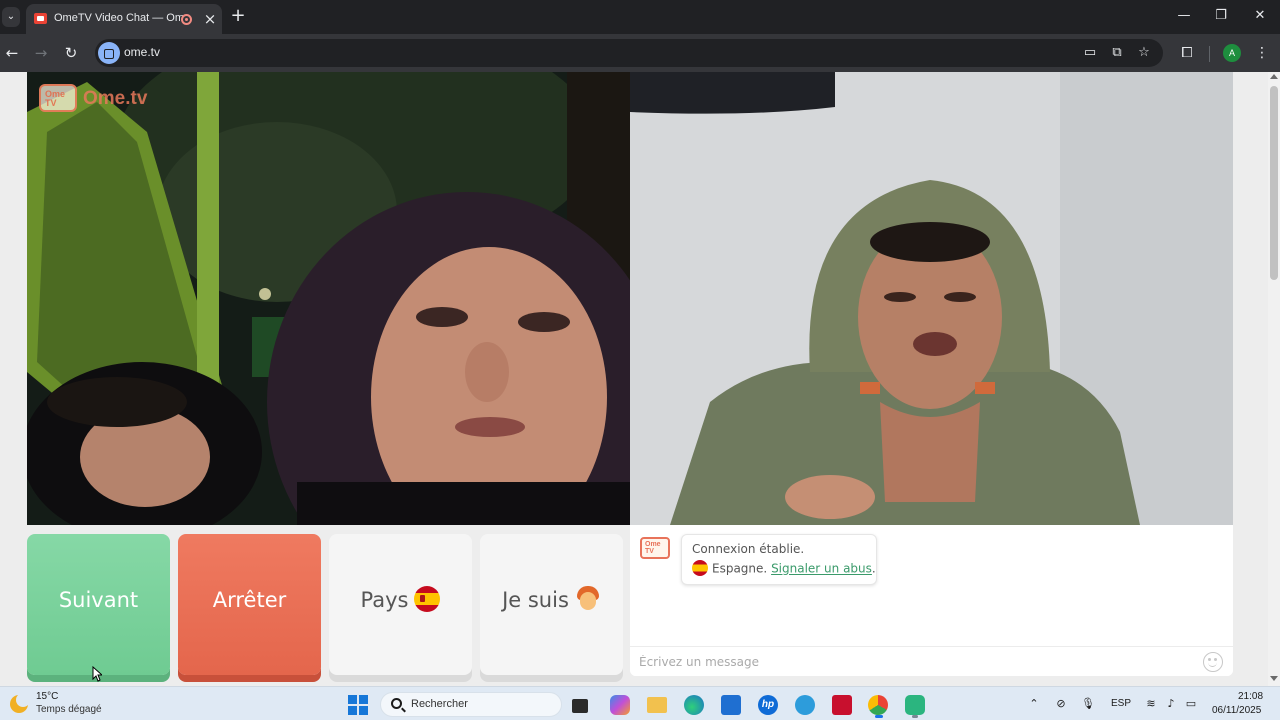 The width and height of the screenshot is (1280, 720). Describe the element at coordinates (396, 703) in the screenshot. I see `search-icon` at that location.